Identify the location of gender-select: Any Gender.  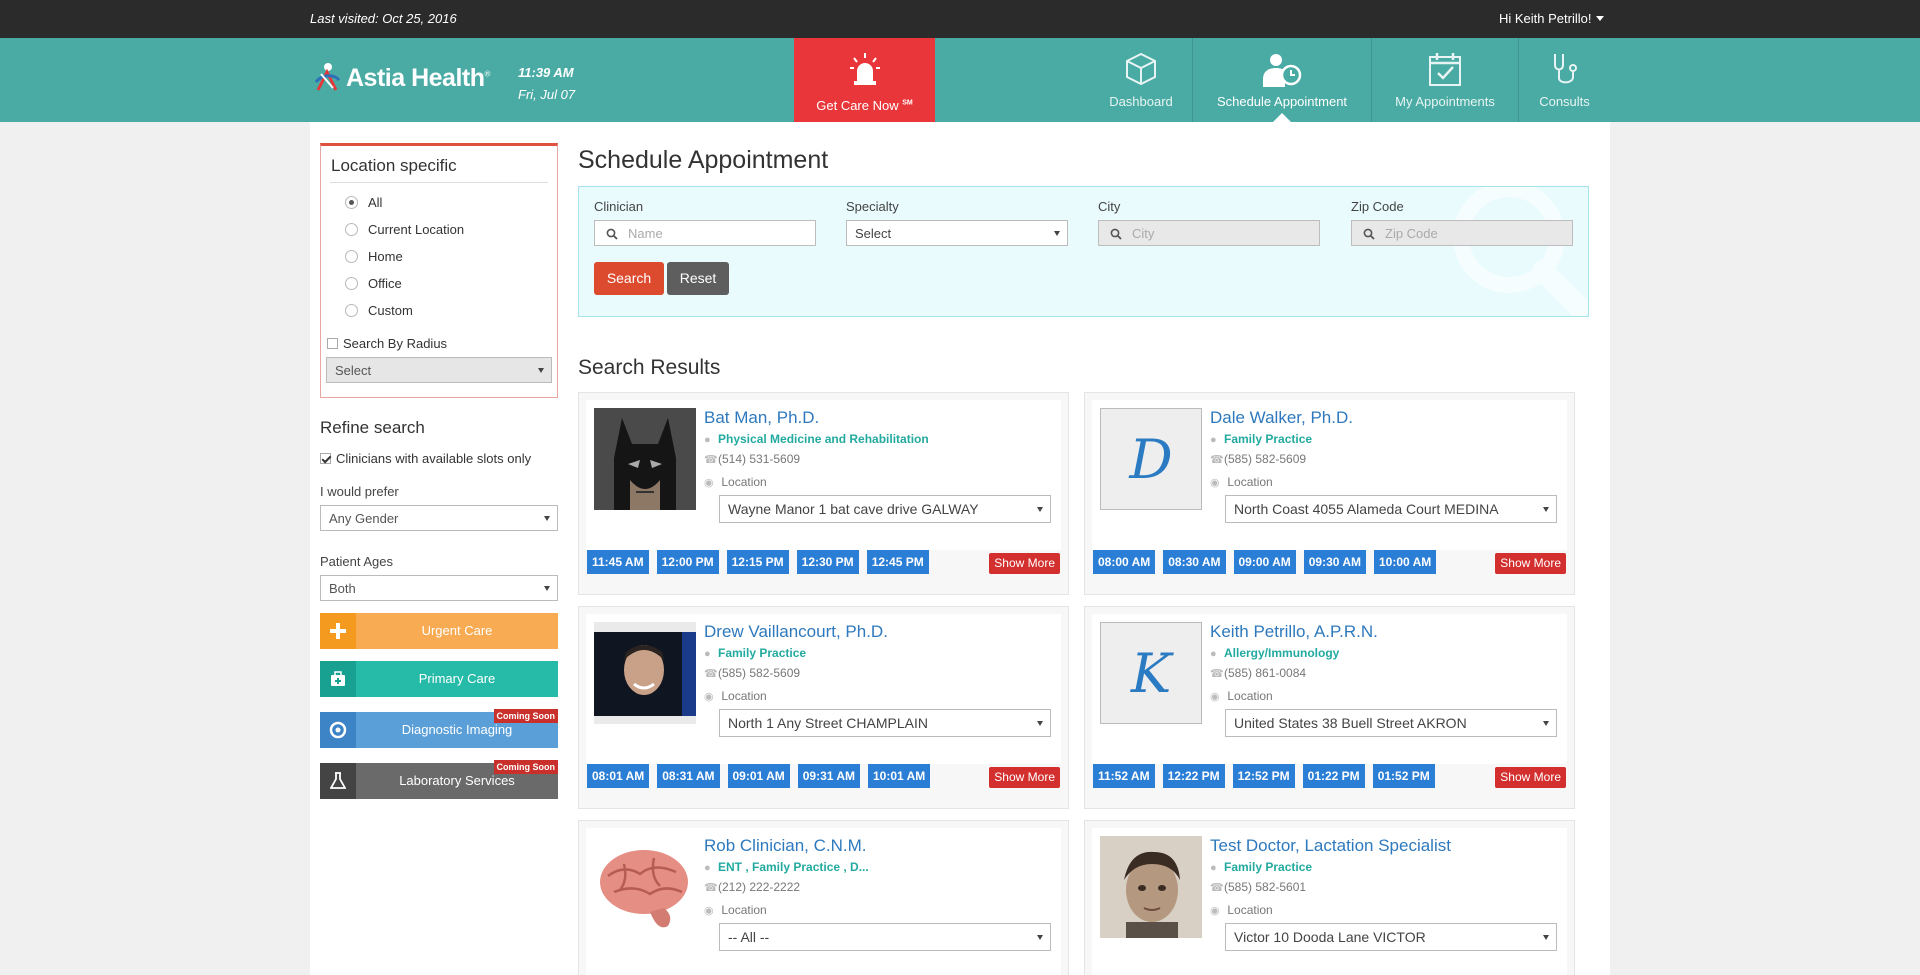
(439, 518).